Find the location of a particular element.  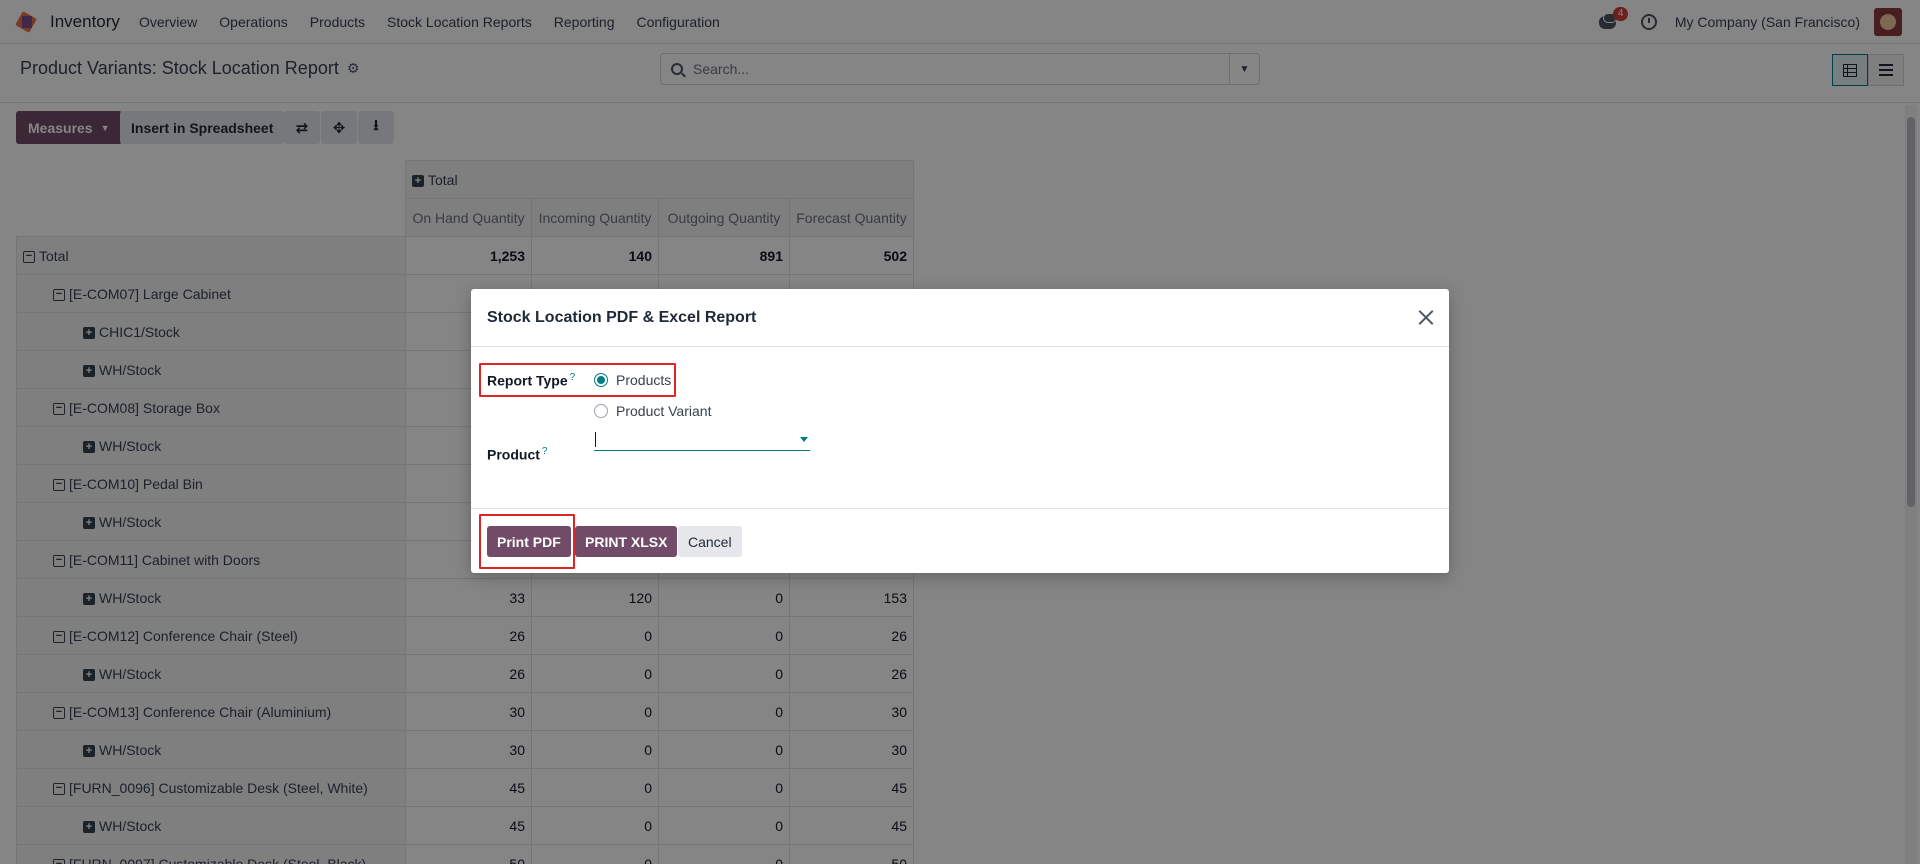

product-label: Product? is located at coordinates (517, 454).